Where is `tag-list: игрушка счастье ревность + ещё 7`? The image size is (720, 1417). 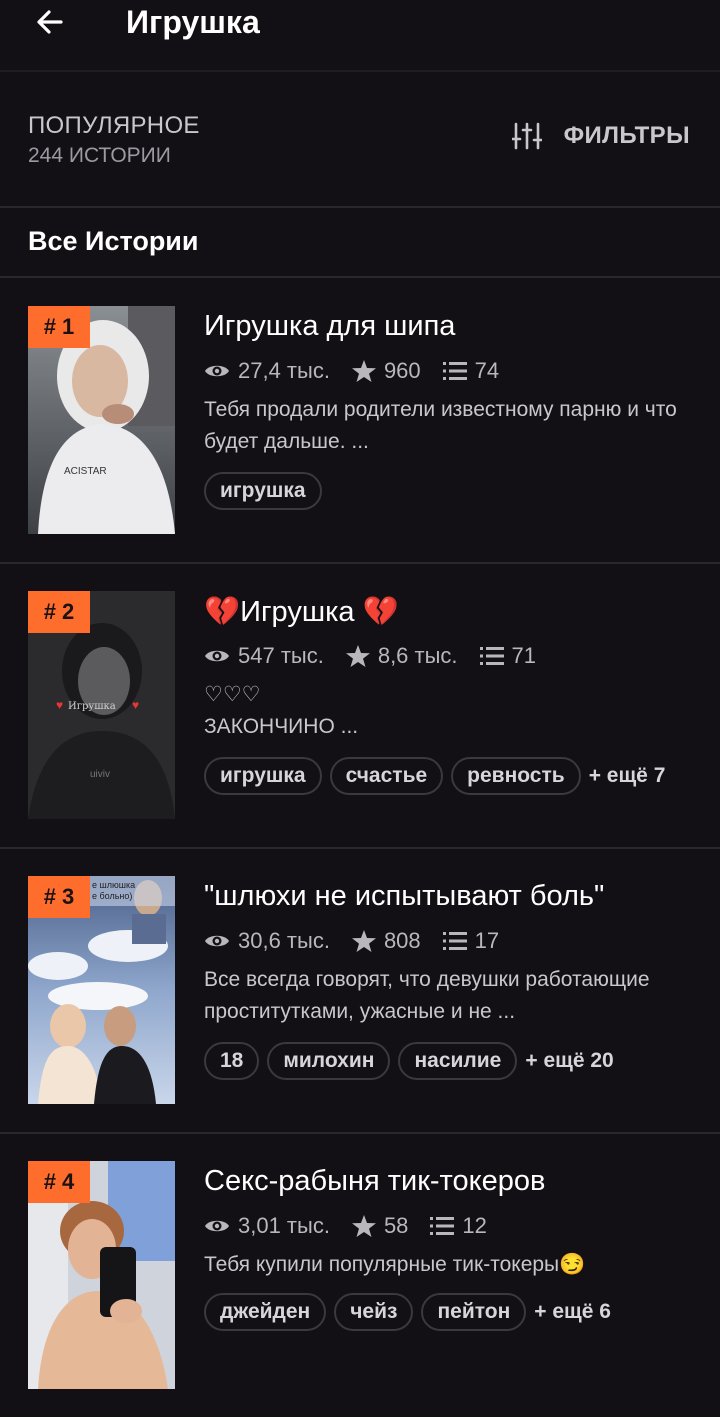 tag-list: игрушка счастье ревность + ещё 7 is located at coordinates (434, 776).